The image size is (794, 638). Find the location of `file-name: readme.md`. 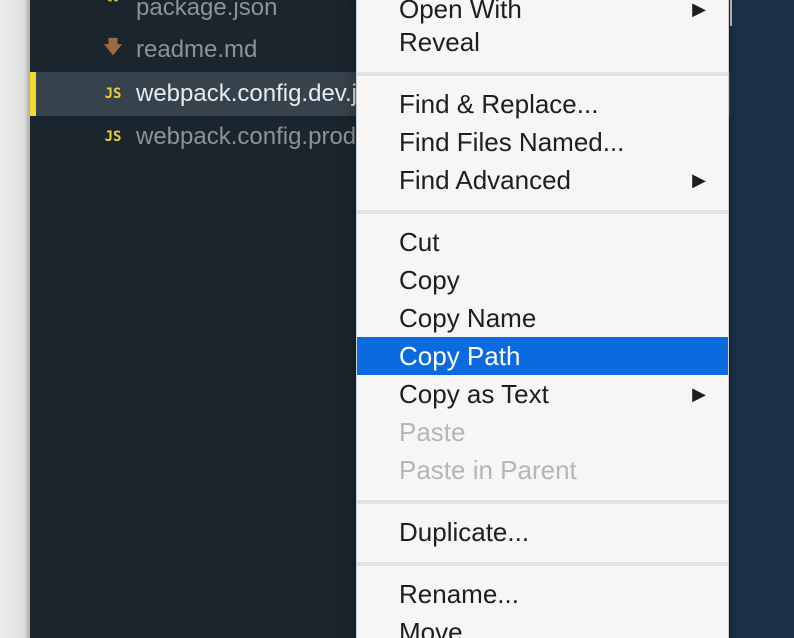

file-name: readme.md is located at coordinates (197, 49).